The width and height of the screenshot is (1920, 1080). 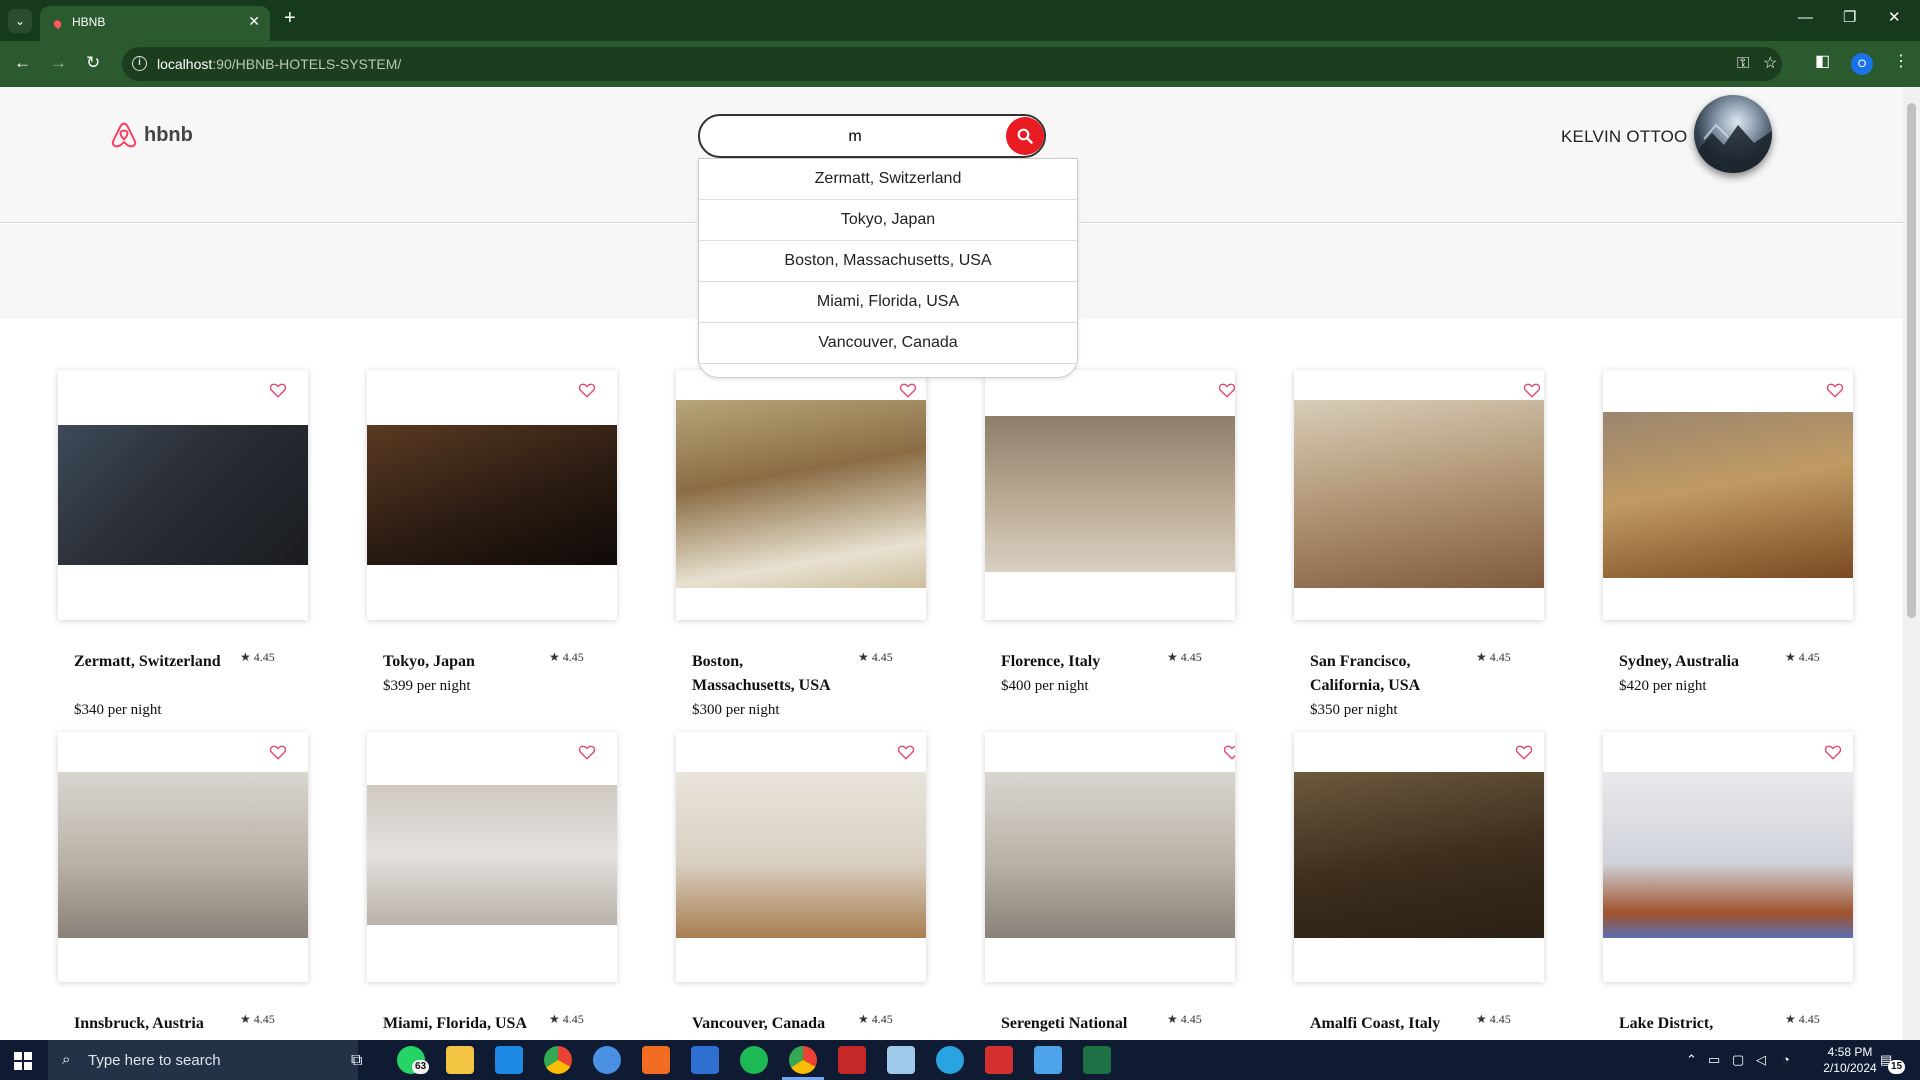 What do you see at coordinates (558, 1060) in the screenshot?
I see `chrome-icon` at bounding box center [558, 1060].